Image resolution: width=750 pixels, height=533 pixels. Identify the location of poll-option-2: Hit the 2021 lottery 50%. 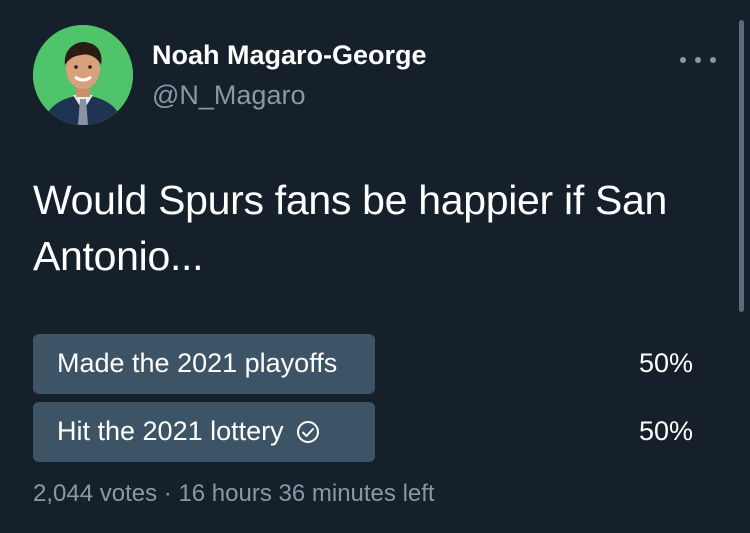
(373, 432).